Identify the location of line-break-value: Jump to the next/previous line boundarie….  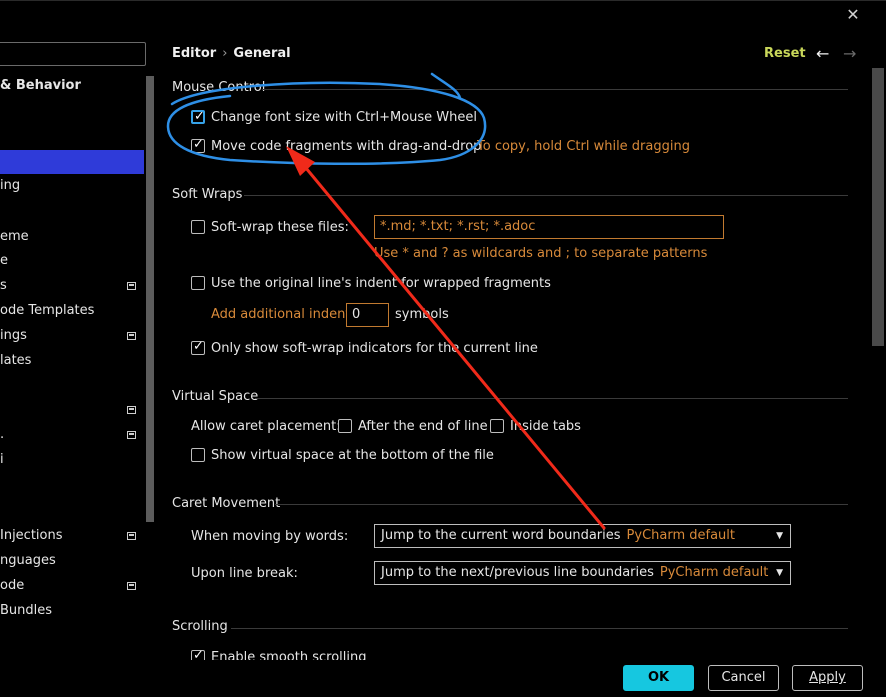
(517, 572).